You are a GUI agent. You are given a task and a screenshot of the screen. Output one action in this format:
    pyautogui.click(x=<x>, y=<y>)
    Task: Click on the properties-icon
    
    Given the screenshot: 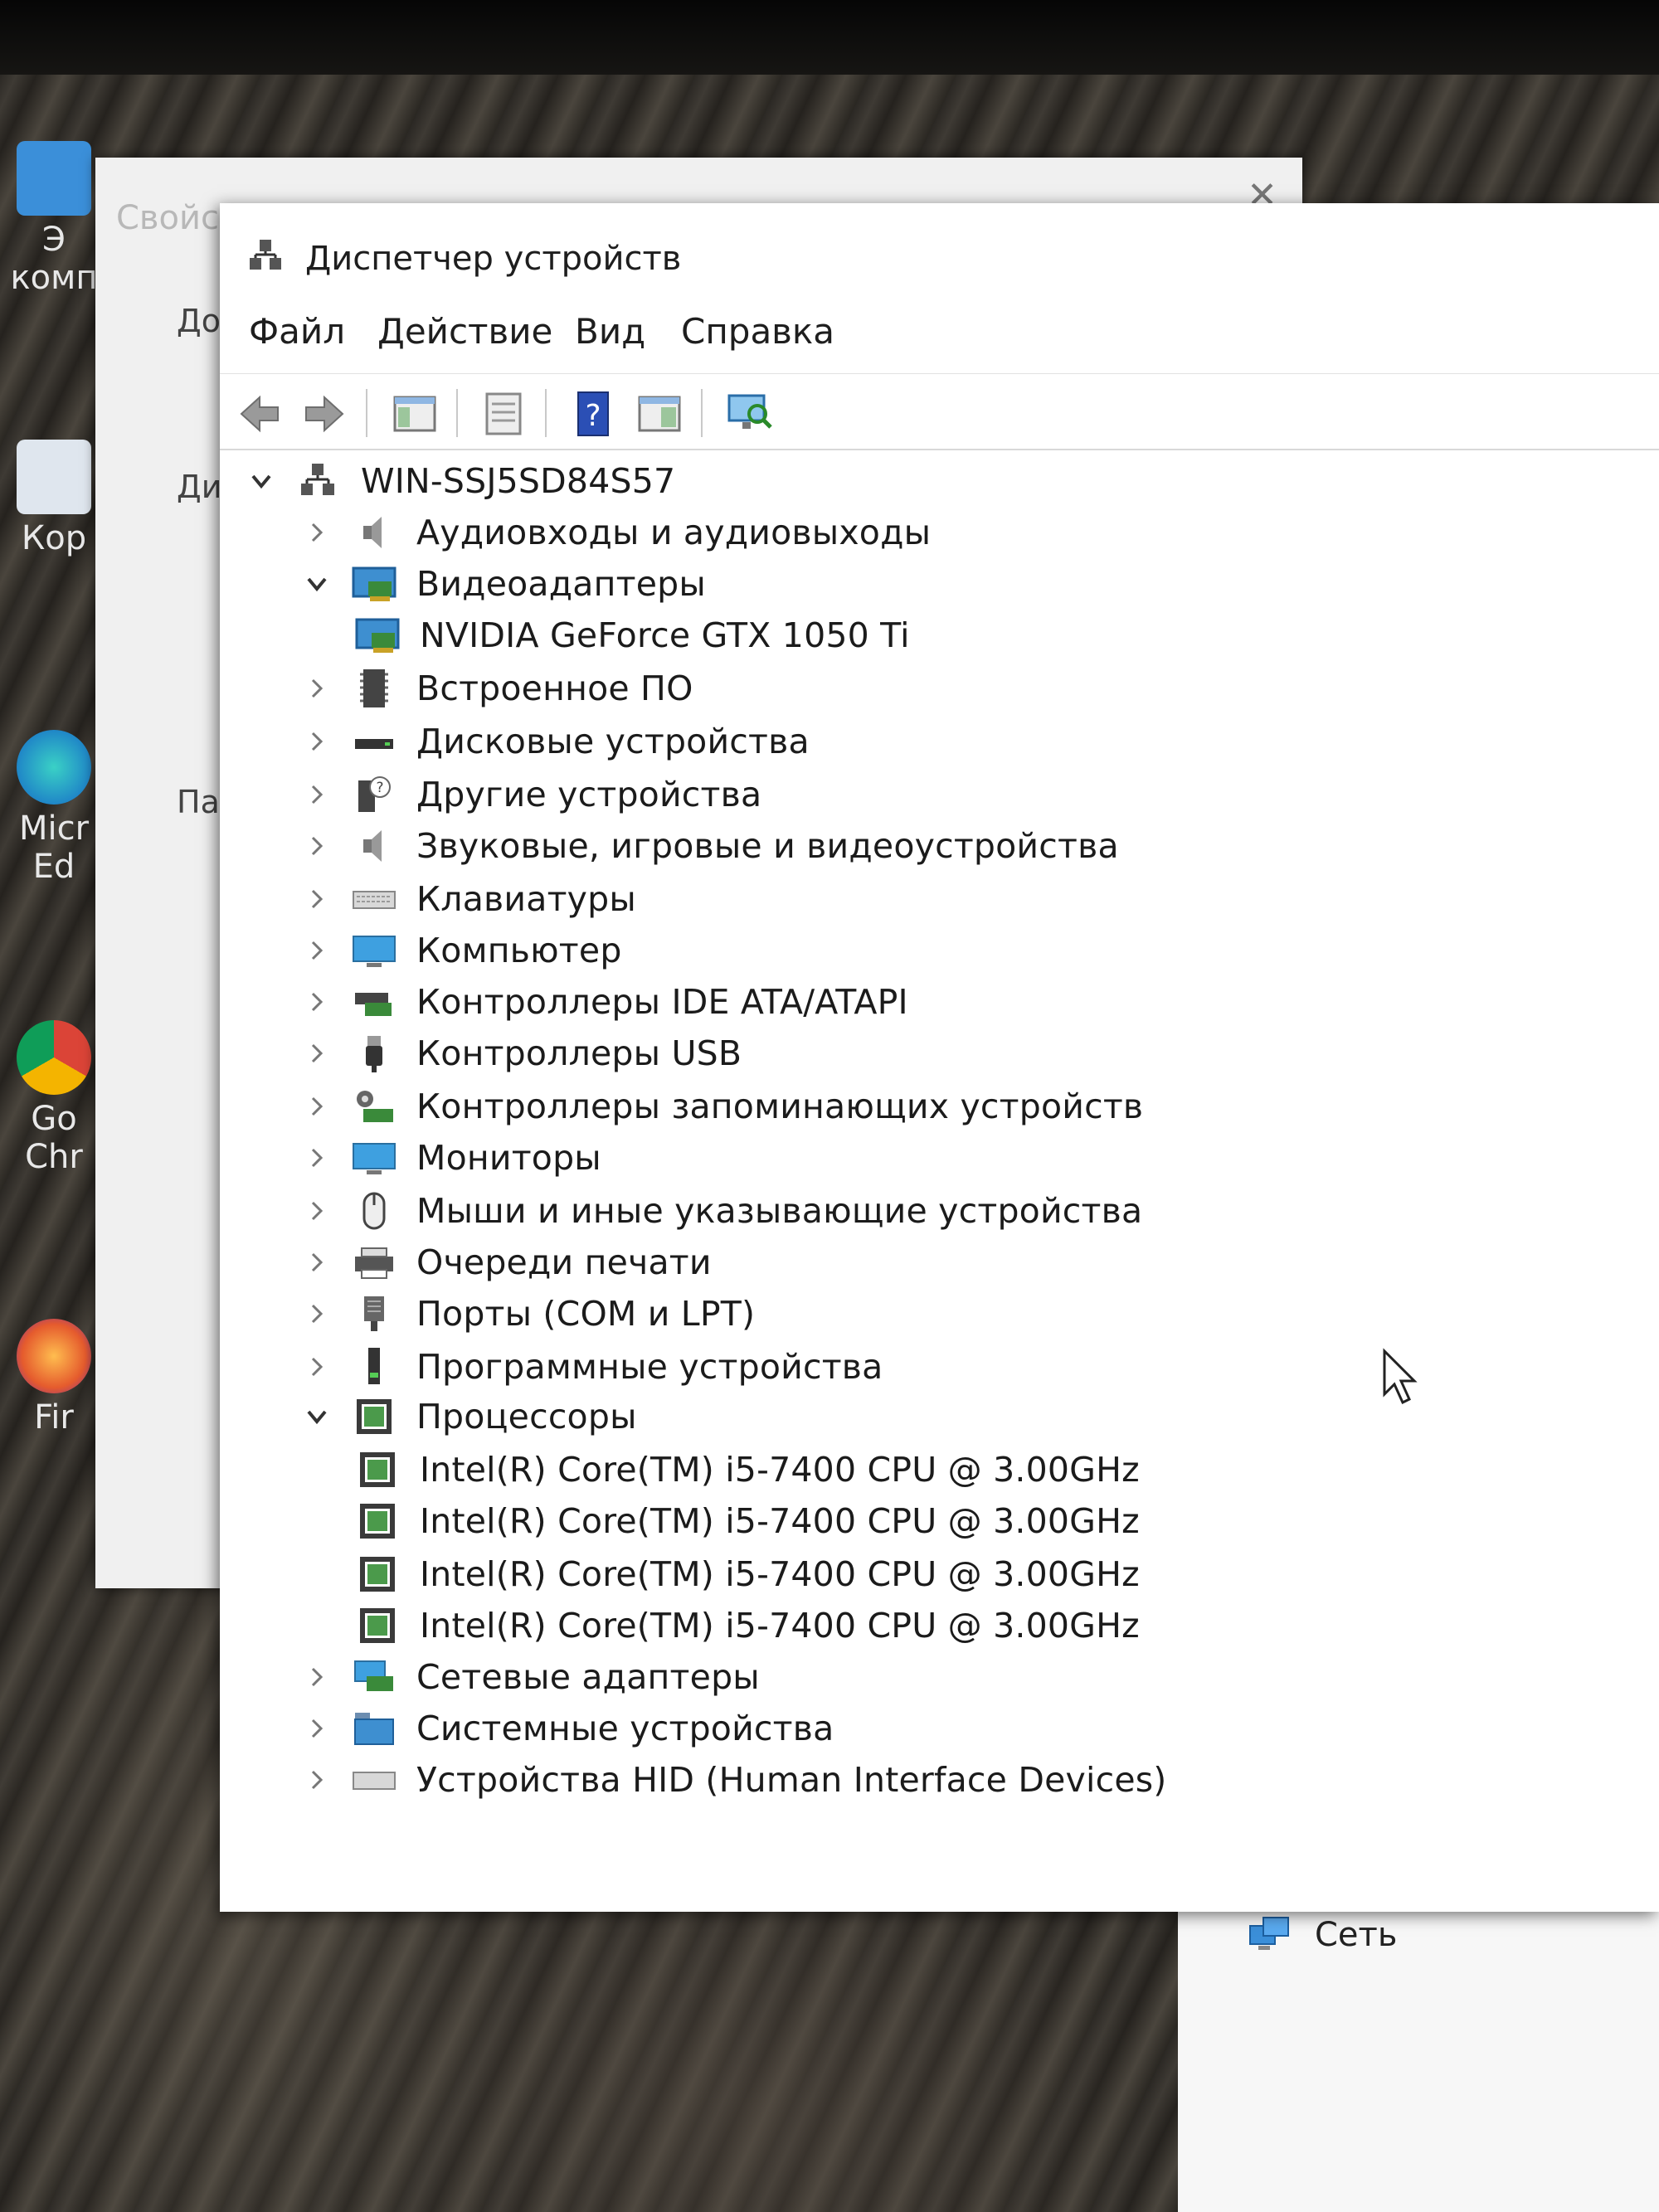 What is the action you would take?
    pyautogui.click(x=503, y=414)
    